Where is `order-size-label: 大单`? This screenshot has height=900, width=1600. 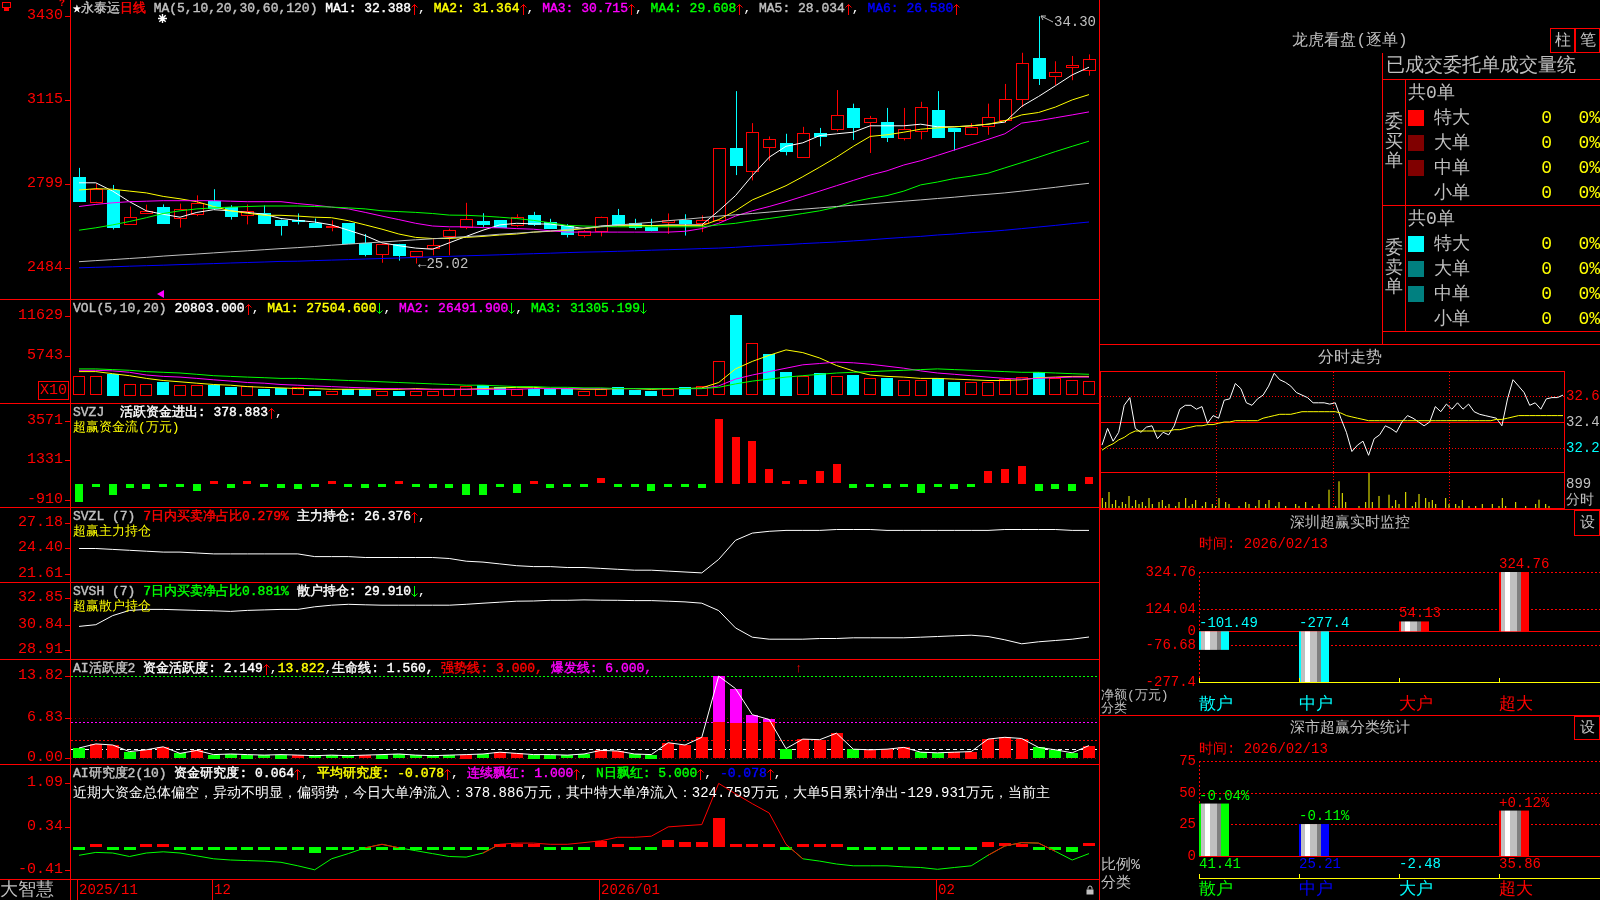 order-size-label: 大单 is located at coordinates (1452, 142).